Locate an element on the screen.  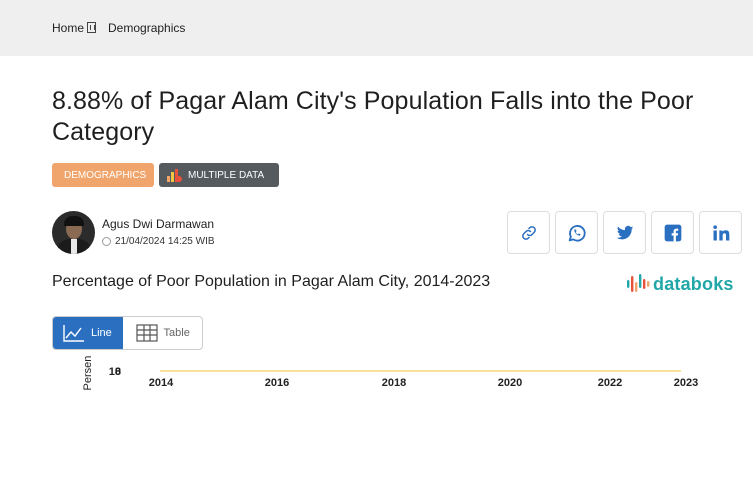
copy-link-button is located at coordinates (528, 232).